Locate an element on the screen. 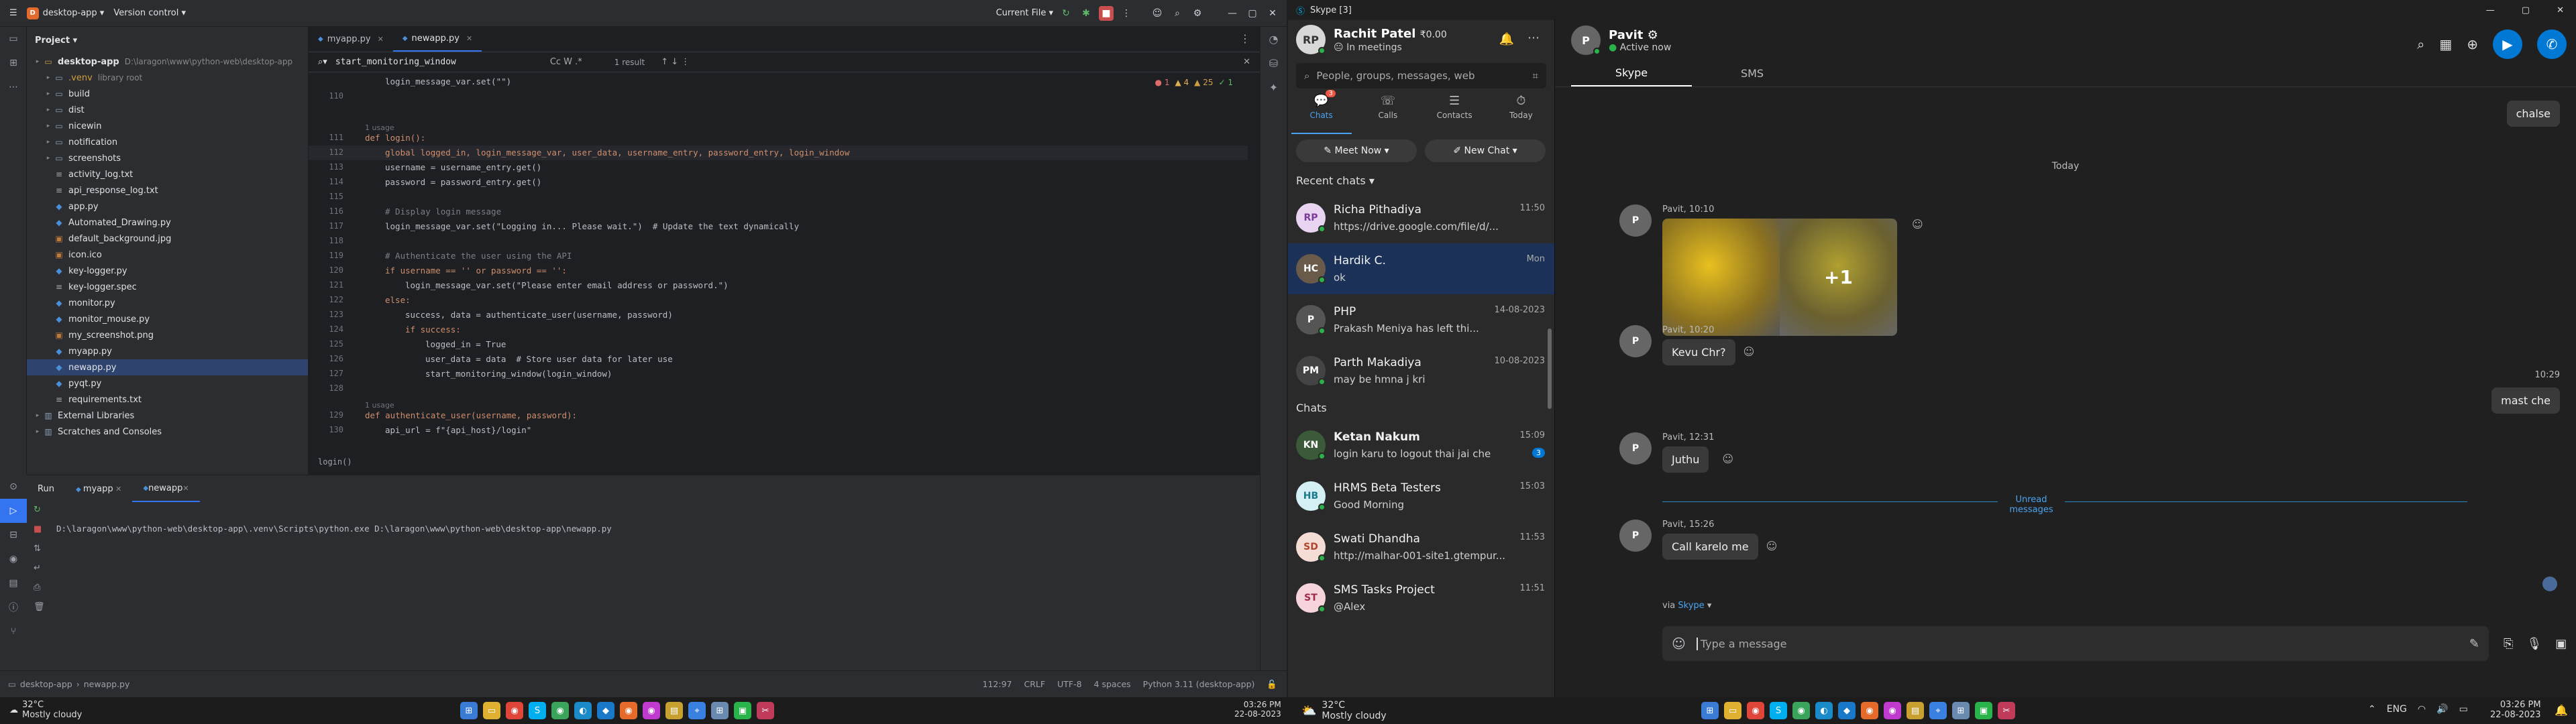 The width and height of the screenshot is (2576, 724). tree-item: ▸ ▭ screenshots is located at coordinates (167, 158).